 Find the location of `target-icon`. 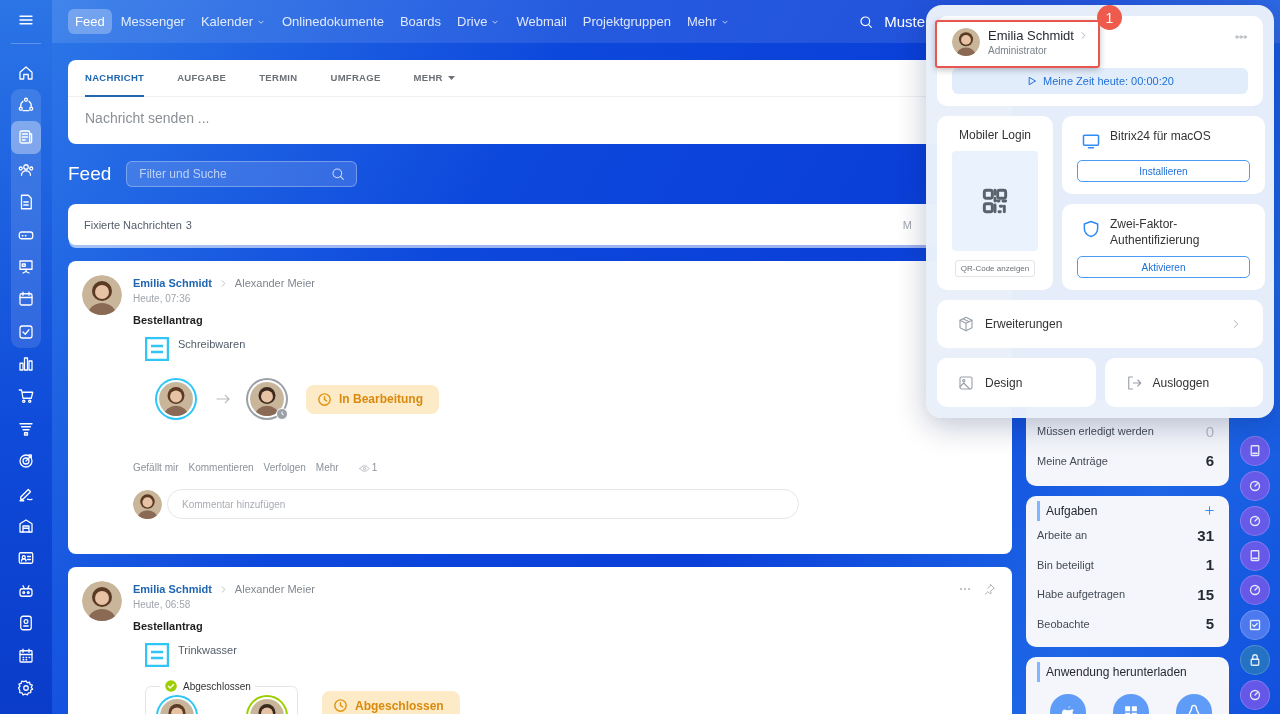

target-icon is located at coordinates (26, 461).